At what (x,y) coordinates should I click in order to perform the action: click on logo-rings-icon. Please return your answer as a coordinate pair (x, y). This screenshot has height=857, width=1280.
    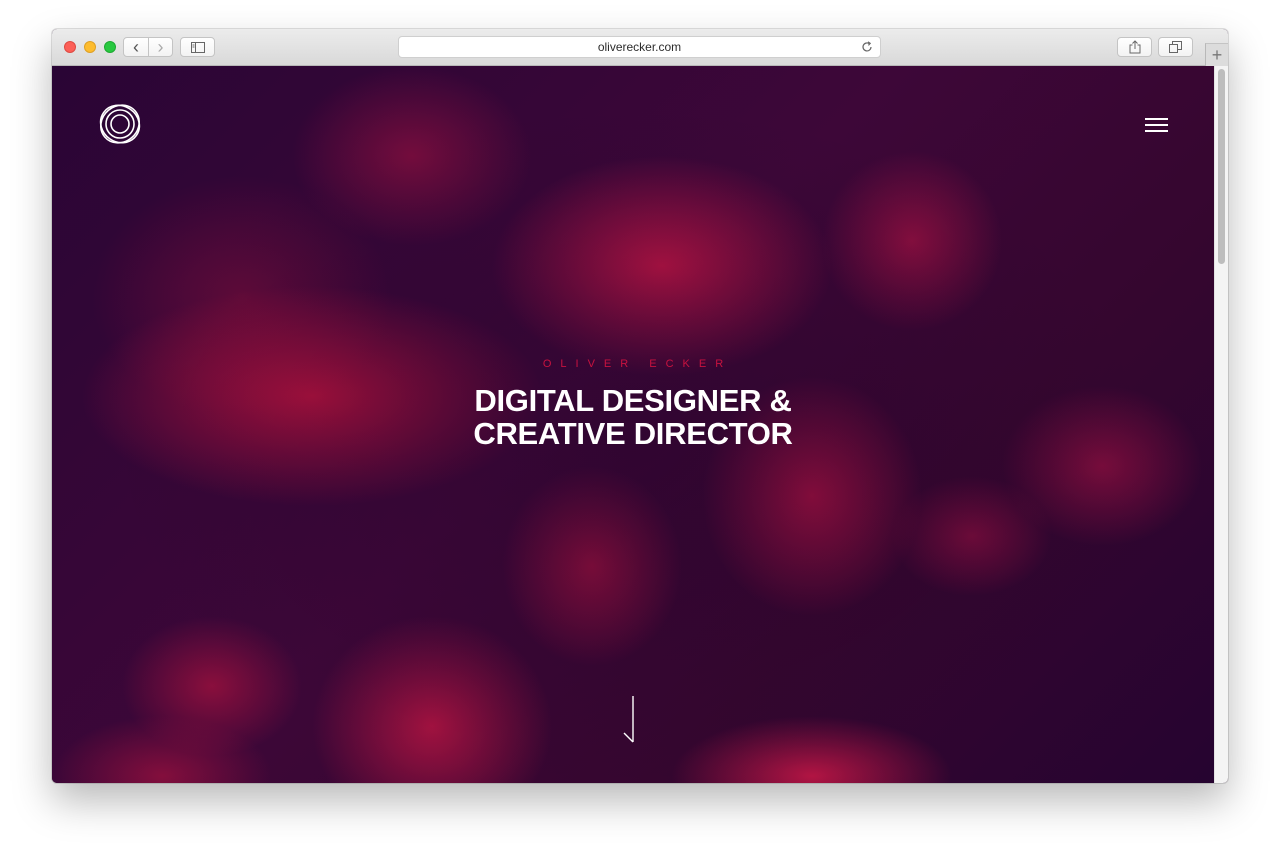
    Looking at the image, I should click on (120, 124).